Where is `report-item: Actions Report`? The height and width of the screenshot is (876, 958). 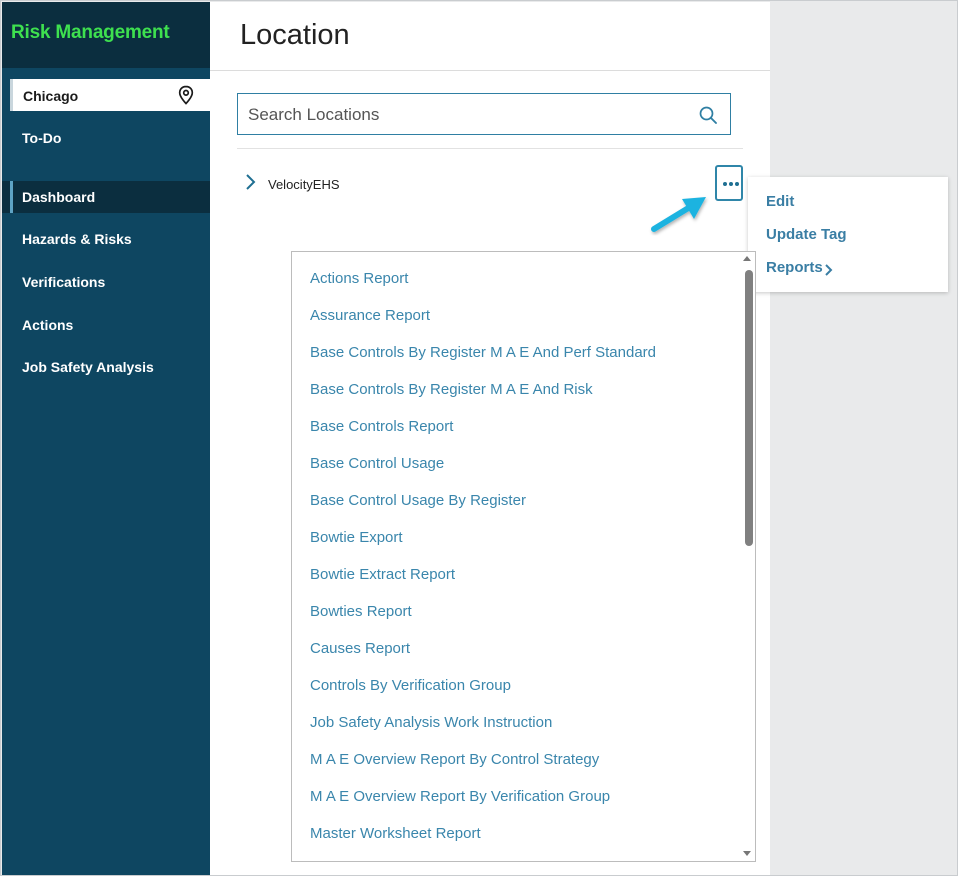 report-item: Actions Report is located at coordinates (359, 278).